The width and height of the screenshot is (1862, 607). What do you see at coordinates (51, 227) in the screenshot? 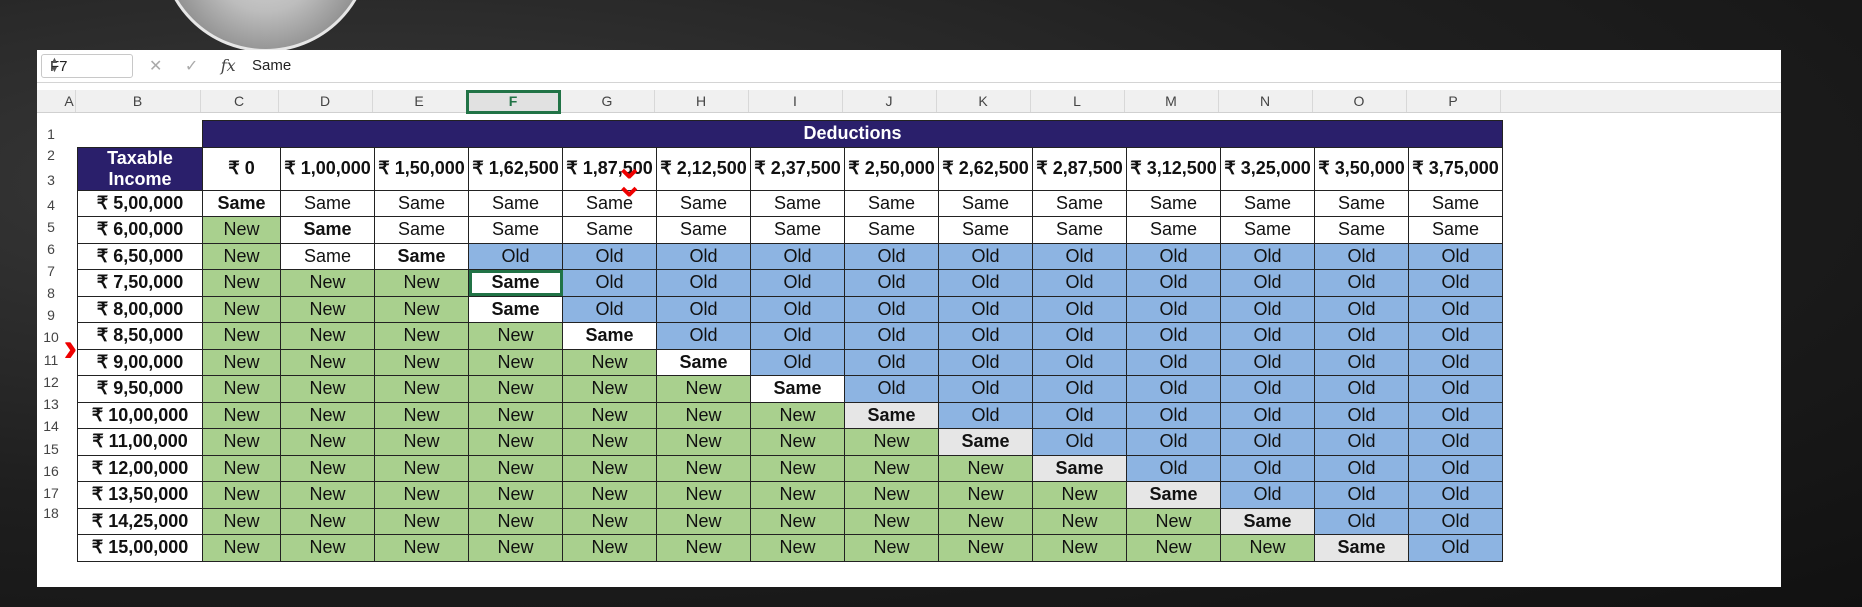
I see `row-header-5: 5` at bounding box center [51, 227].